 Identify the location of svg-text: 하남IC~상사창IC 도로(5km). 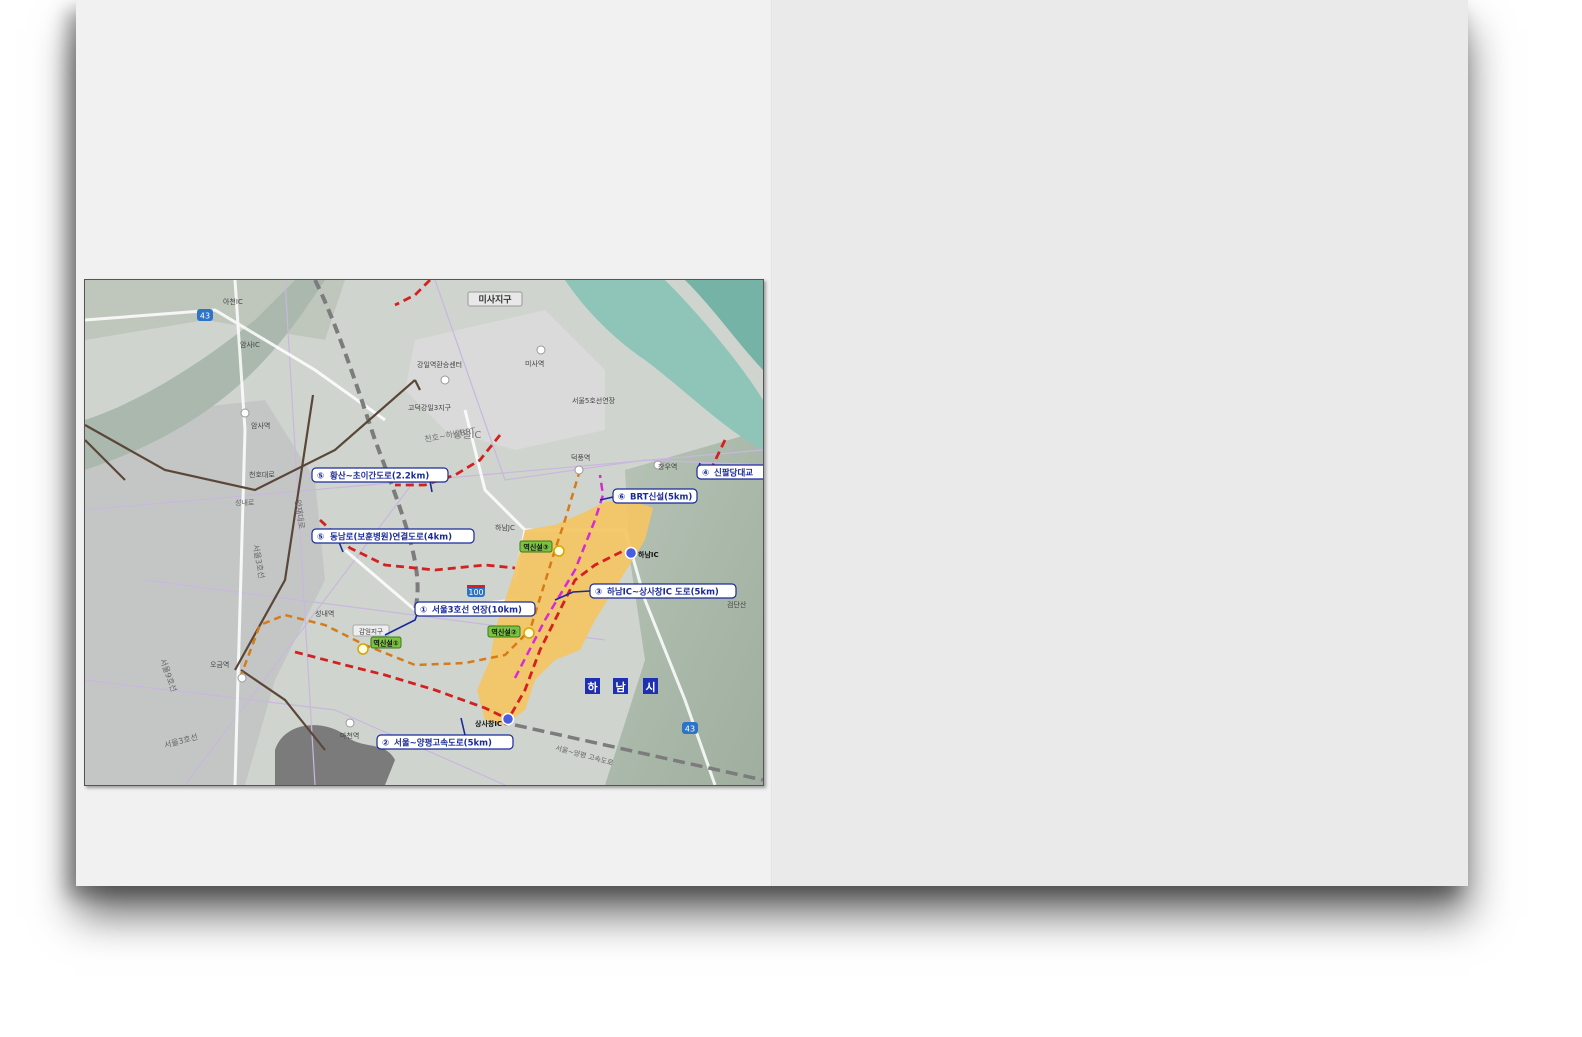
(663, 592).